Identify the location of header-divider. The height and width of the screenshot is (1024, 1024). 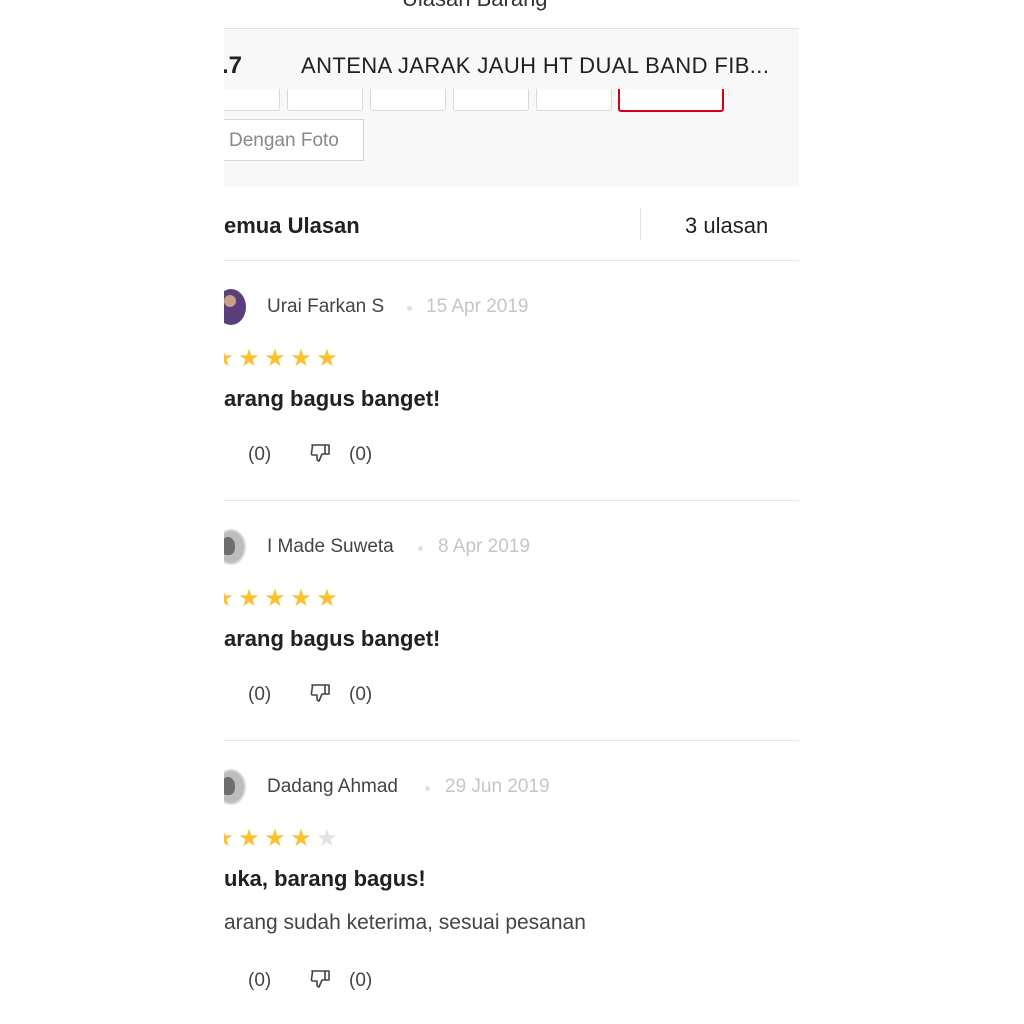
(640, 224).